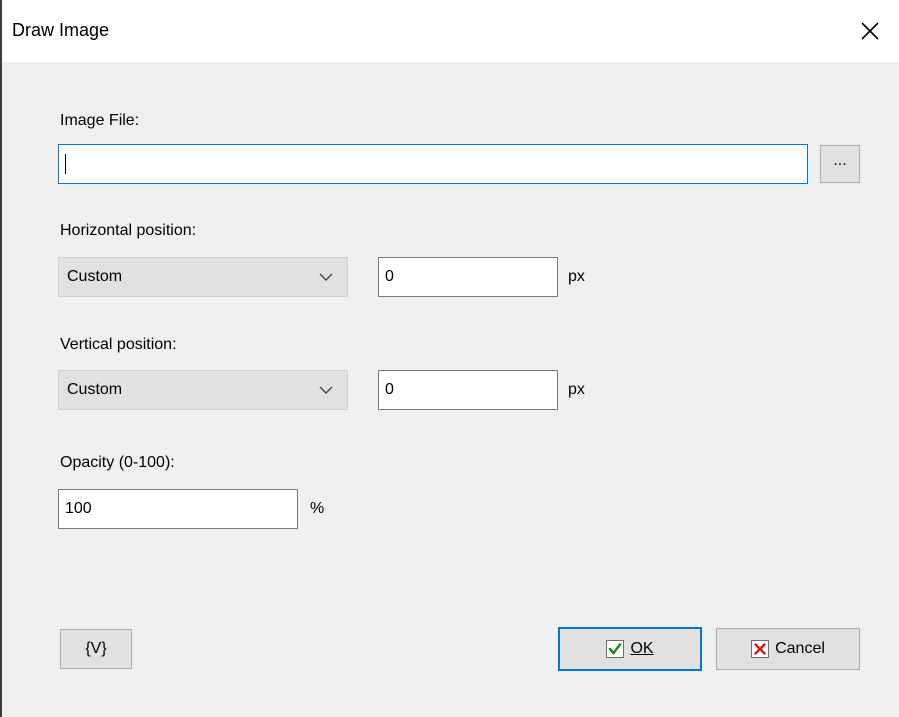 This screenshot has width=899, height=717. What do you see at coordinates (615, 649) in the screenshot?
I see `checkmark-icon` at bounding box center [615, 649].